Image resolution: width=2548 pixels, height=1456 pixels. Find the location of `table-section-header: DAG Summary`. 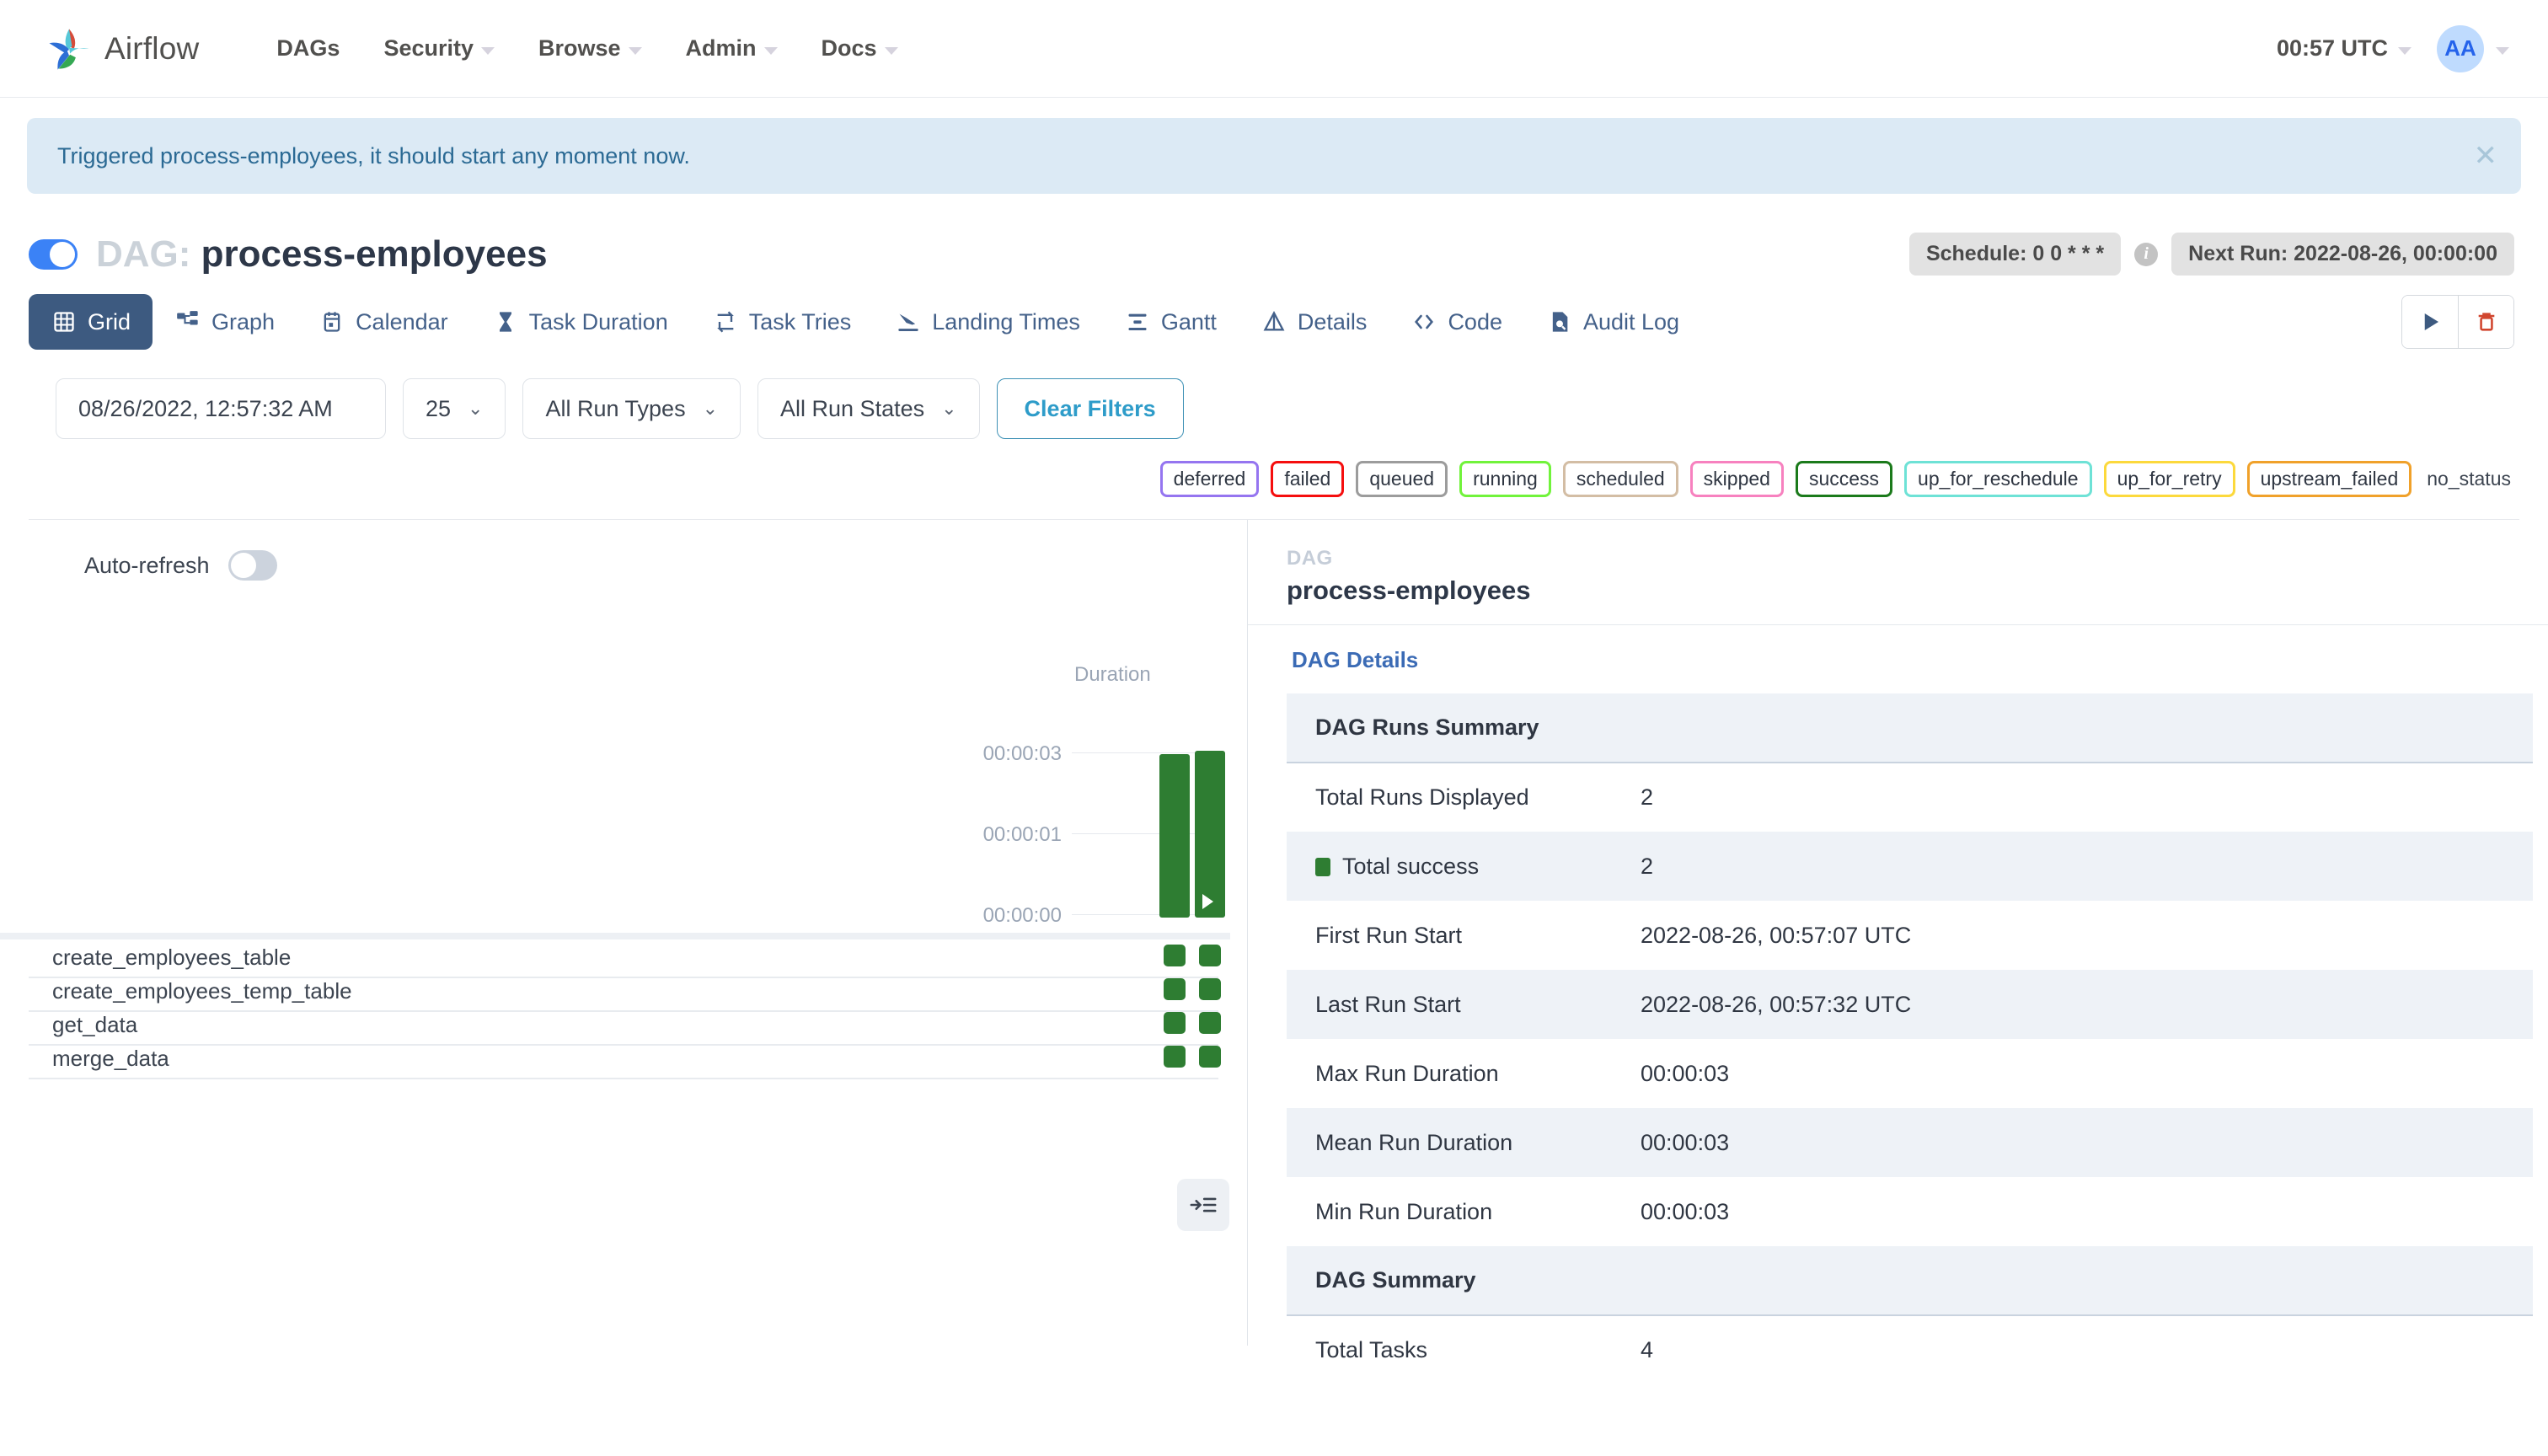

table-section-header: DAG Summary is located at coordinates (1910, 1280).